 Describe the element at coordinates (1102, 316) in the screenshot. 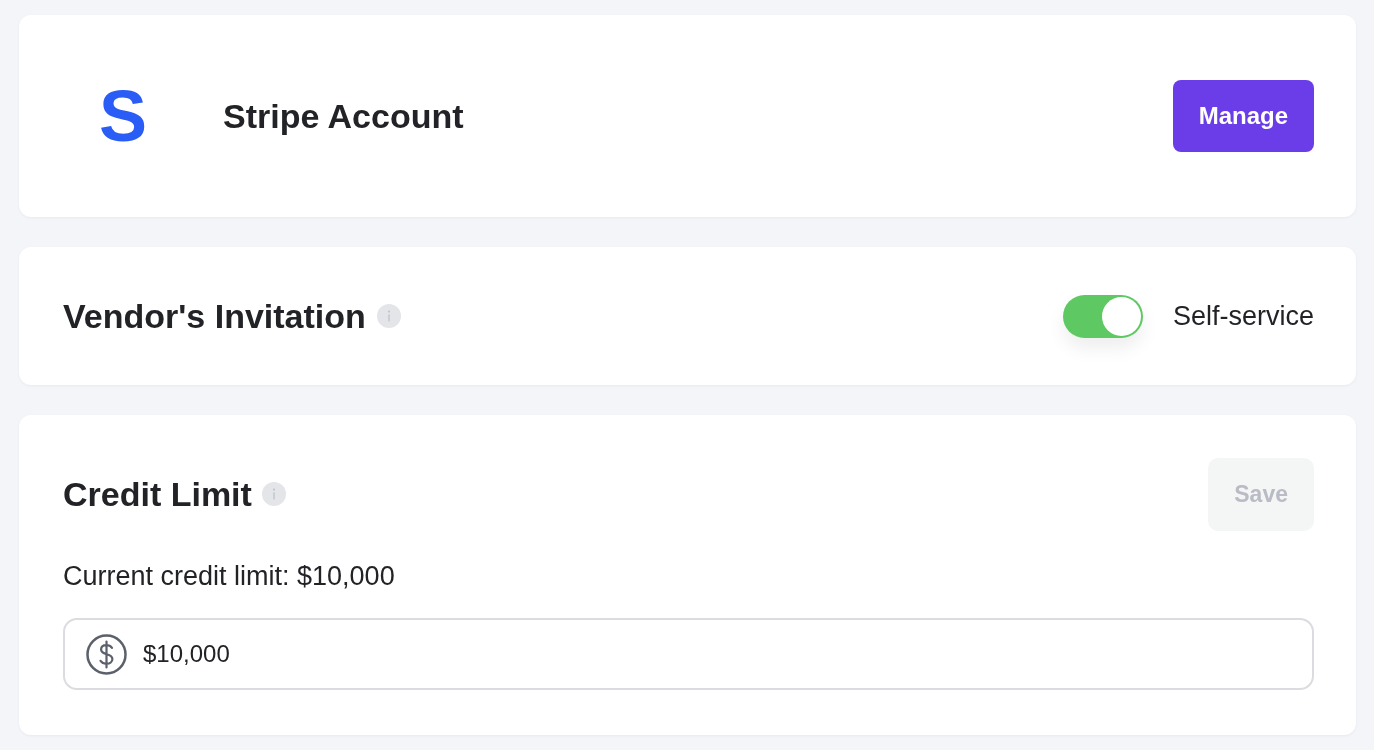

I see `toggle-switch` at that location.